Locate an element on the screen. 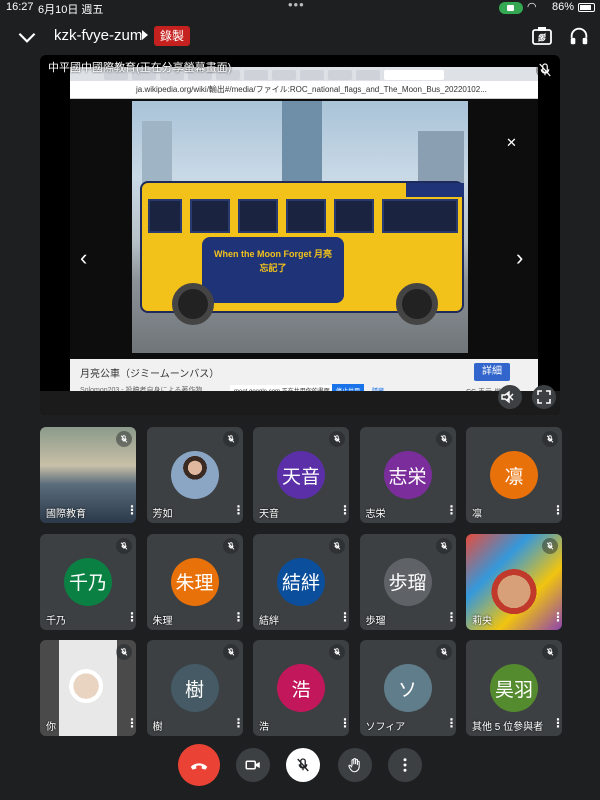  participant-avatar: ソ is located at coordinates (407, 688).